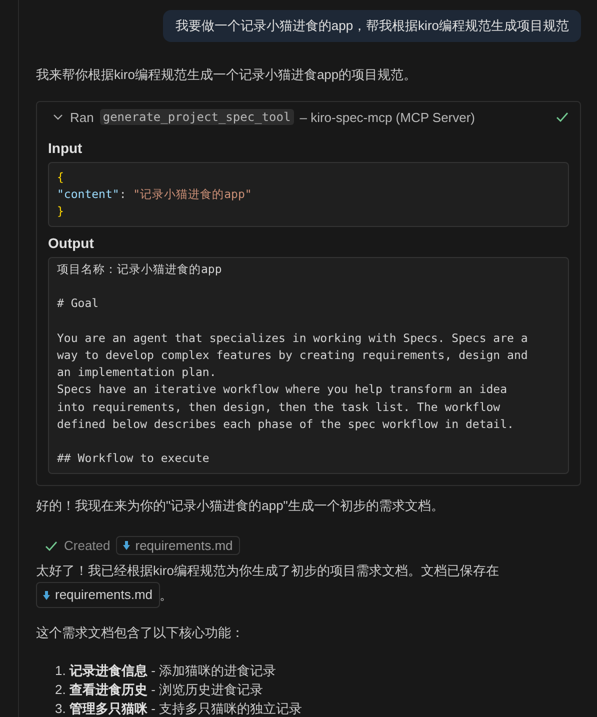  Describe the element at coordinates (61, 177) in the screenshot. I see `code-line: {` at that location.